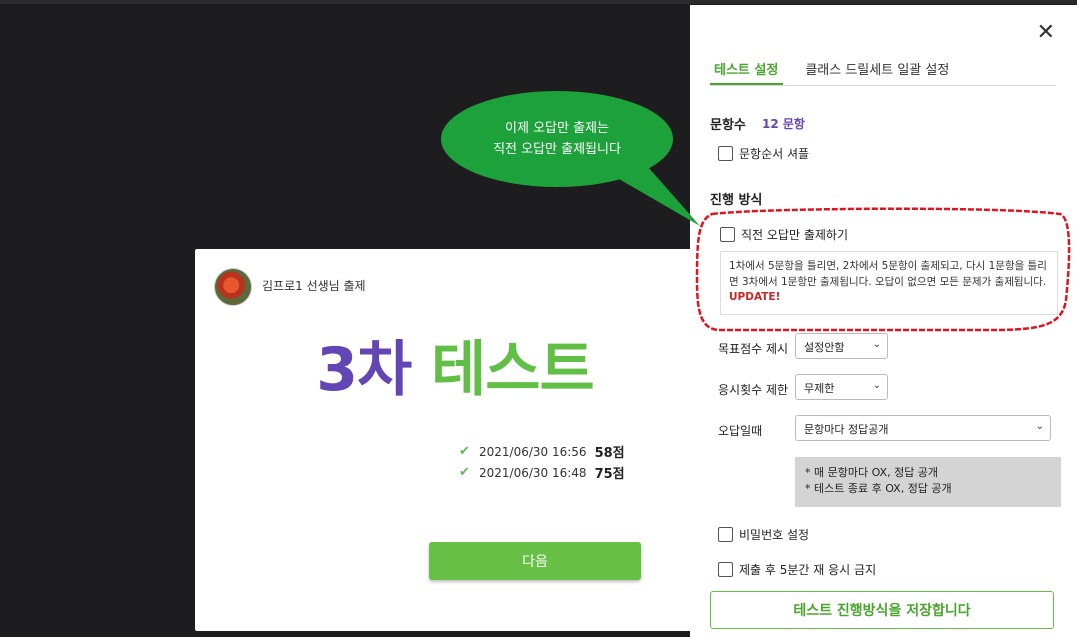 The width and height of the screenshot is (1077, 637). I want to click on callout-bubble: 이제 오답만 출제는 직전 오답만 출제됩니다, so click(557, 139).